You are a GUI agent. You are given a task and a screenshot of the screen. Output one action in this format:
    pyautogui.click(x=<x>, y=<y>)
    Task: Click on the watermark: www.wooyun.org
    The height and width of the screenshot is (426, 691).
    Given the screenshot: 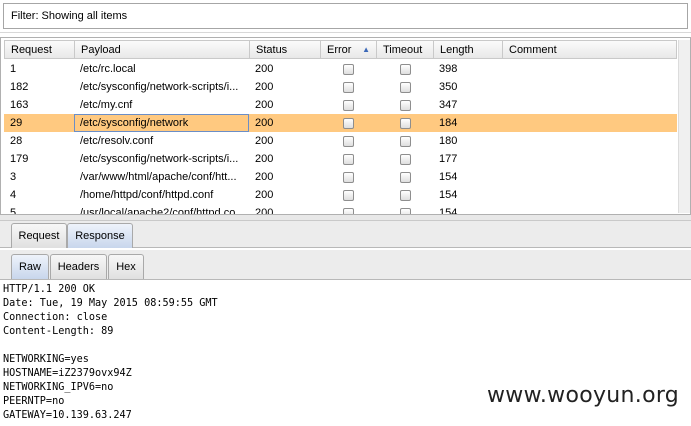 What is the action you would take?
    pyautogui.click(x=583, y=395)
    